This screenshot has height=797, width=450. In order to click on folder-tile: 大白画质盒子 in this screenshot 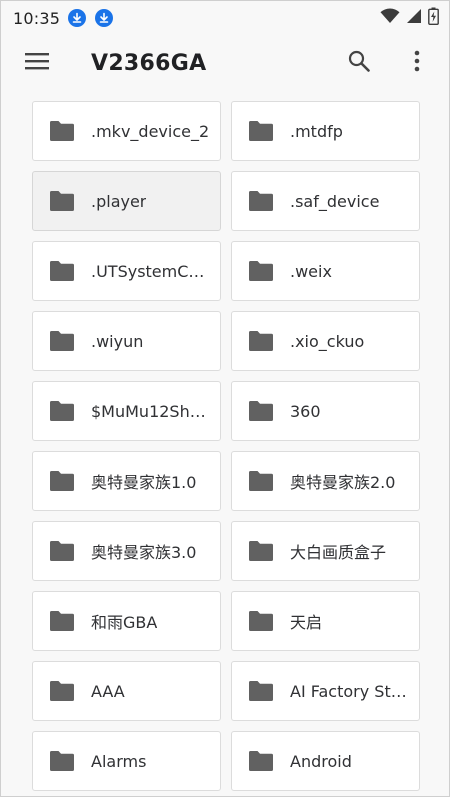, I will do `click(325, 551)`.